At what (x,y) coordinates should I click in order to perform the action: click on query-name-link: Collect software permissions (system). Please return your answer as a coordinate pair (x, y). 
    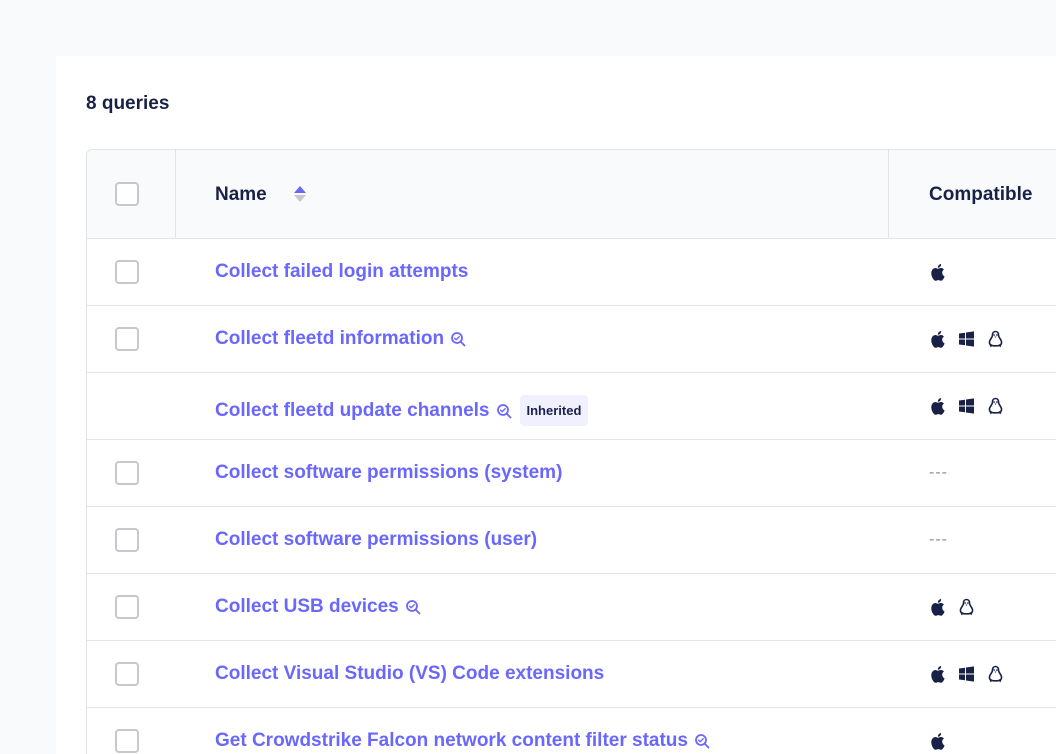
    Looking at the image, I should click on (388, 473).